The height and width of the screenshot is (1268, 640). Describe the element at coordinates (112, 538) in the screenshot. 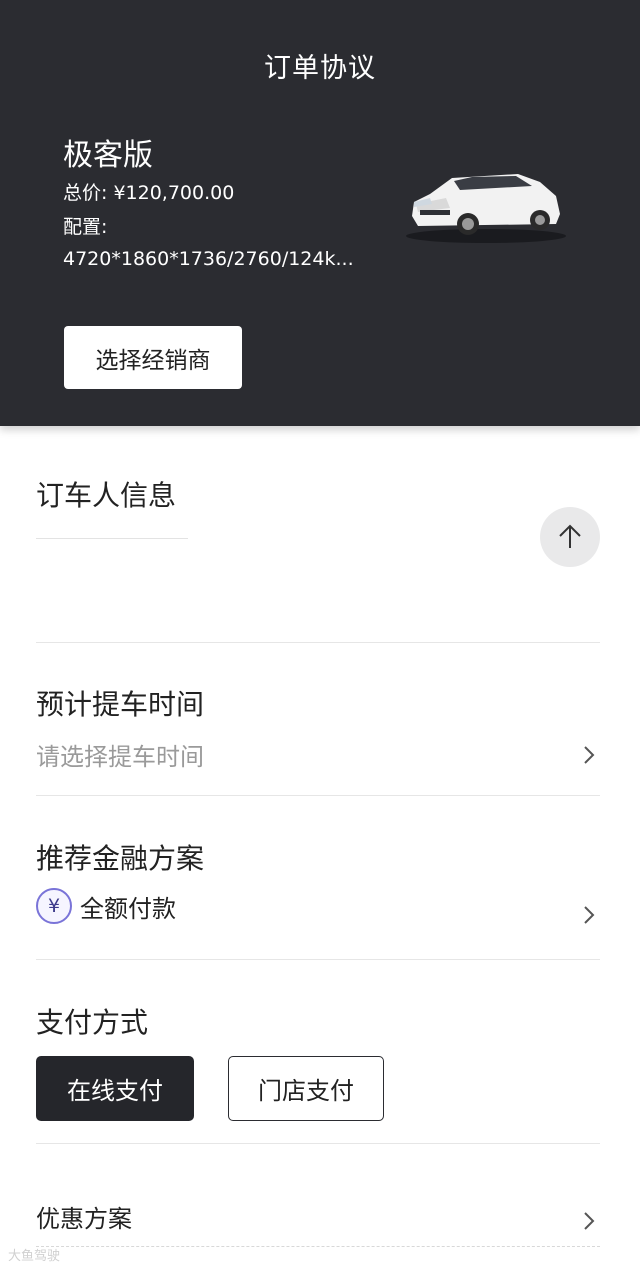

I see `orderer-info-underline` at that location.